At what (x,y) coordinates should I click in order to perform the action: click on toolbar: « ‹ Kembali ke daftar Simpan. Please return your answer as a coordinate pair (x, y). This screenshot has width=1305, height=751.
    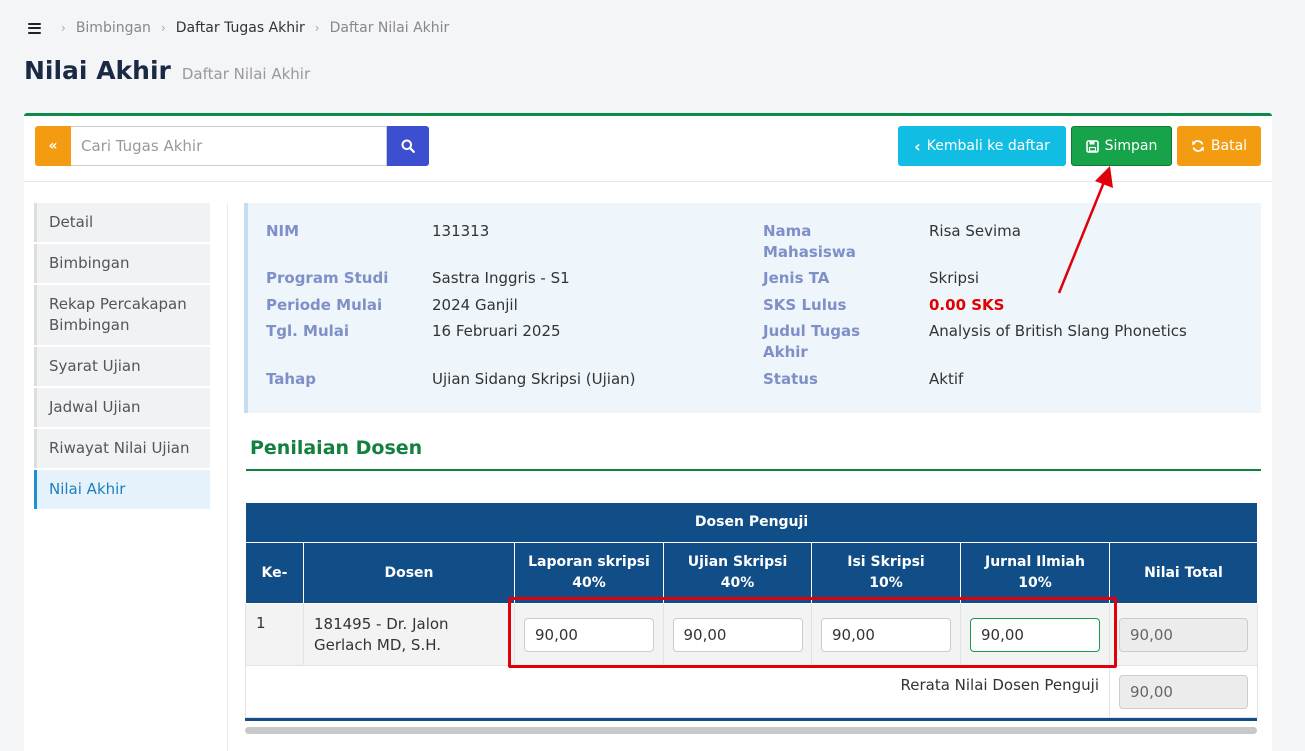
    Looking at the image, I should click on (648, 149).